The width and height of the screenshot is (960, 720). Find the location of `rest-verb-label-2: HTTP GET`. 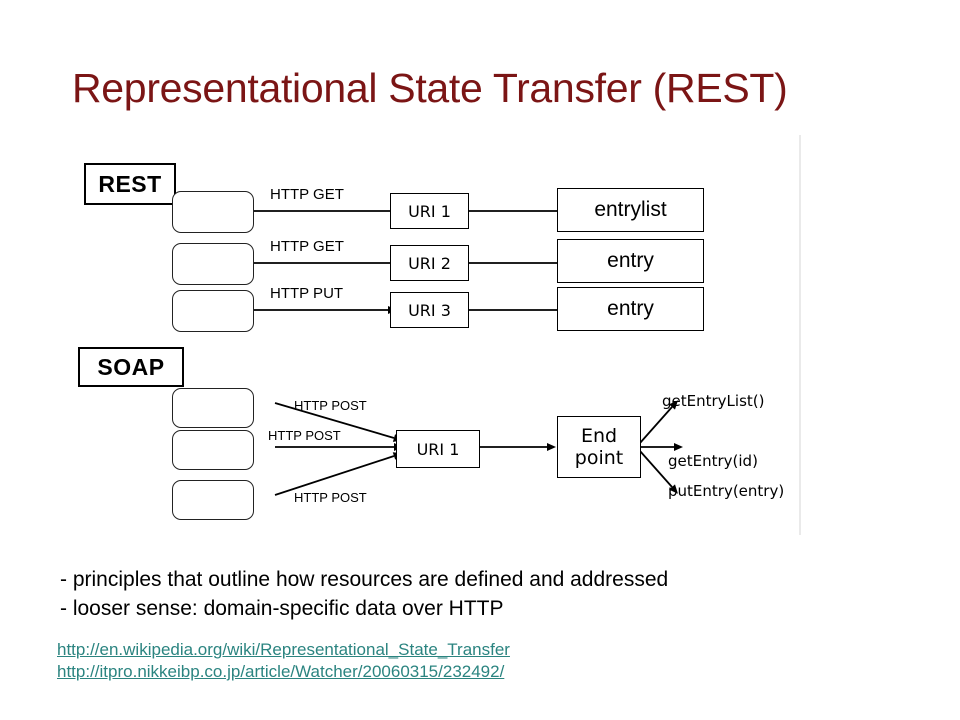

rest-verb-label-2: HTTP GET is located at coordinates (307, 246).